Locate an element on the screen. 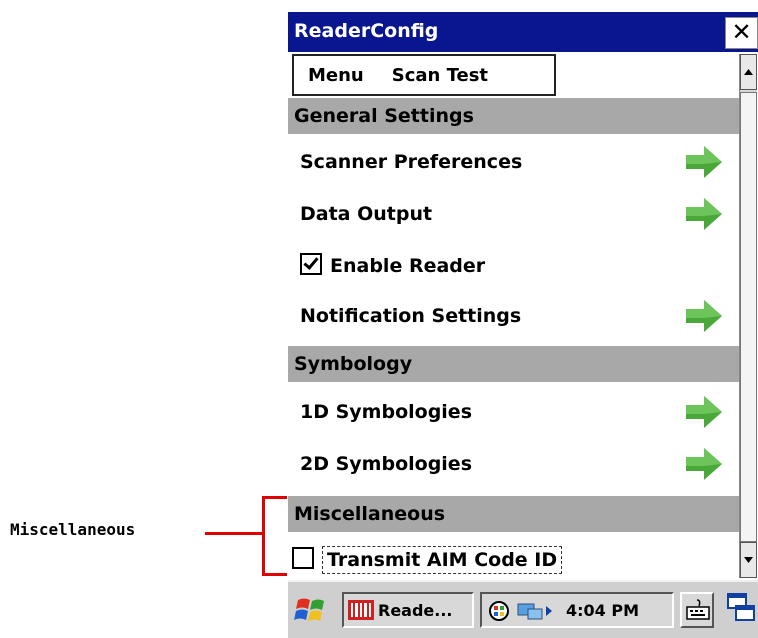 Image resolution: width=758 pixels, height=638 pixels. row-notification-settings: Notification Settings is located at coordinates (513, 316).